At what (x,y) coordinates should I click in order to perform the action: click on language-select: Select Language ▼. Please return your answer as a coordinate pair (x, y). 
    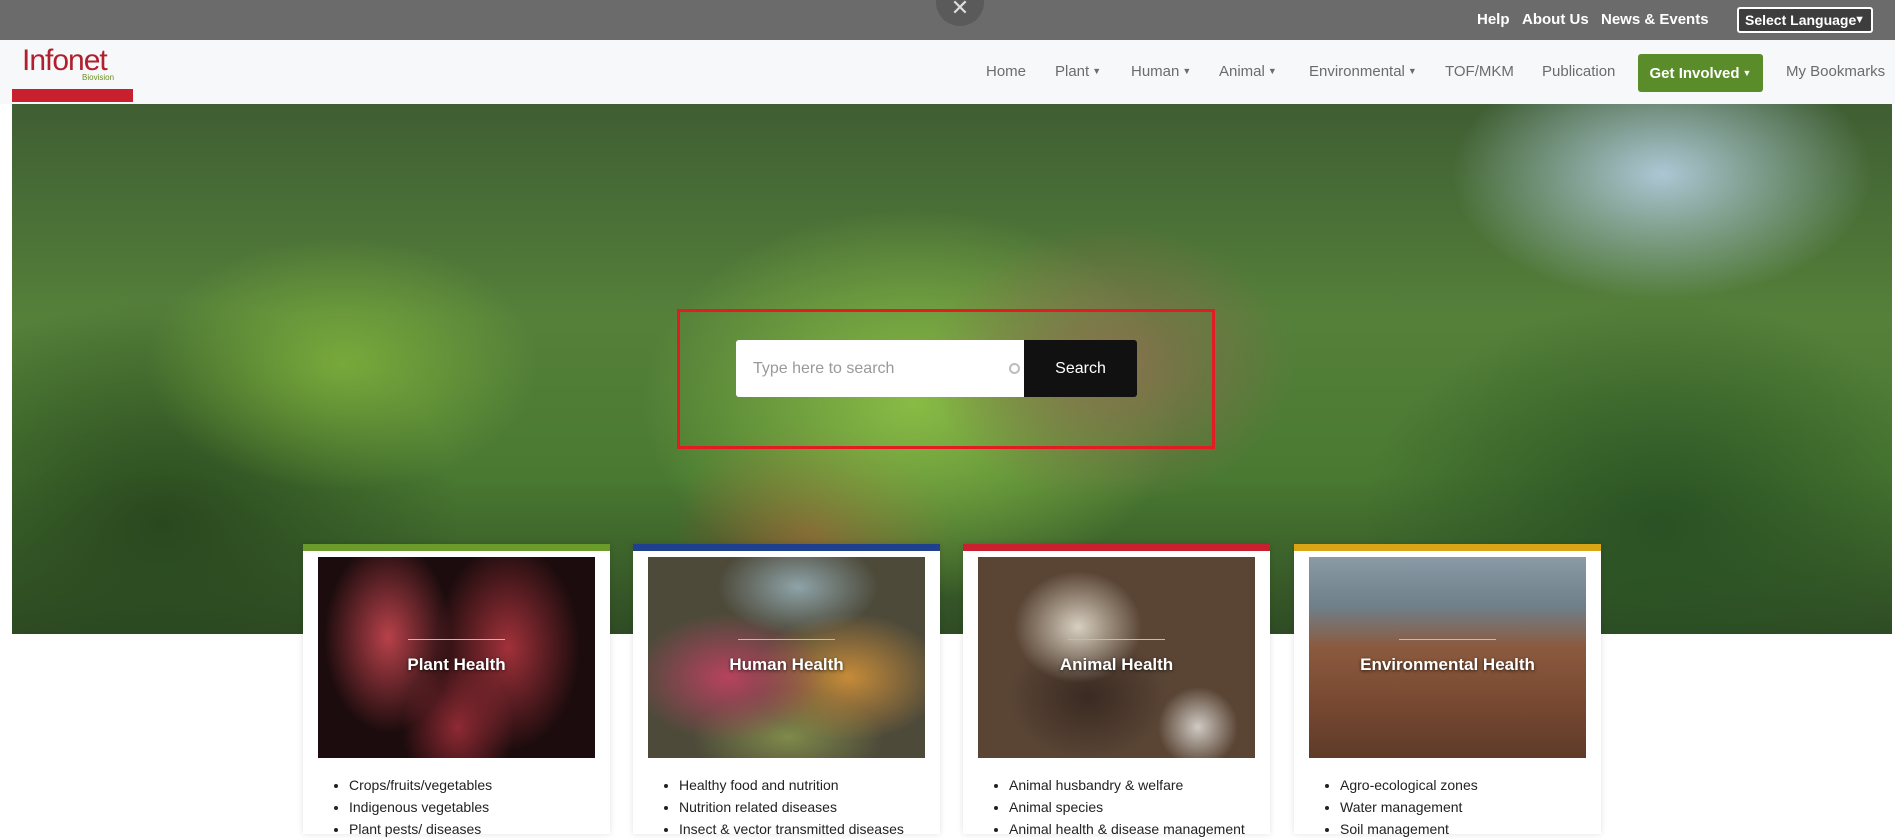
    Looking at the image, I should click on (1805, 20).